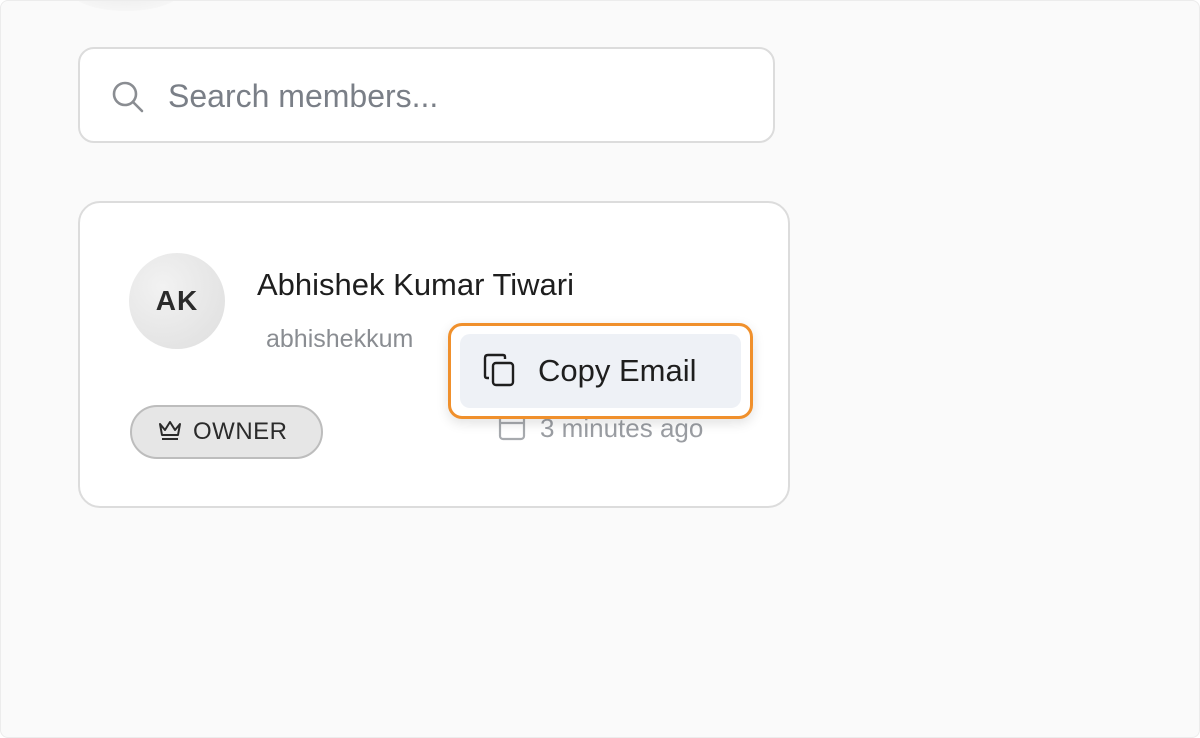 The image size is (1200, 738). I want to click on avatar: AK, so click(177, 301).